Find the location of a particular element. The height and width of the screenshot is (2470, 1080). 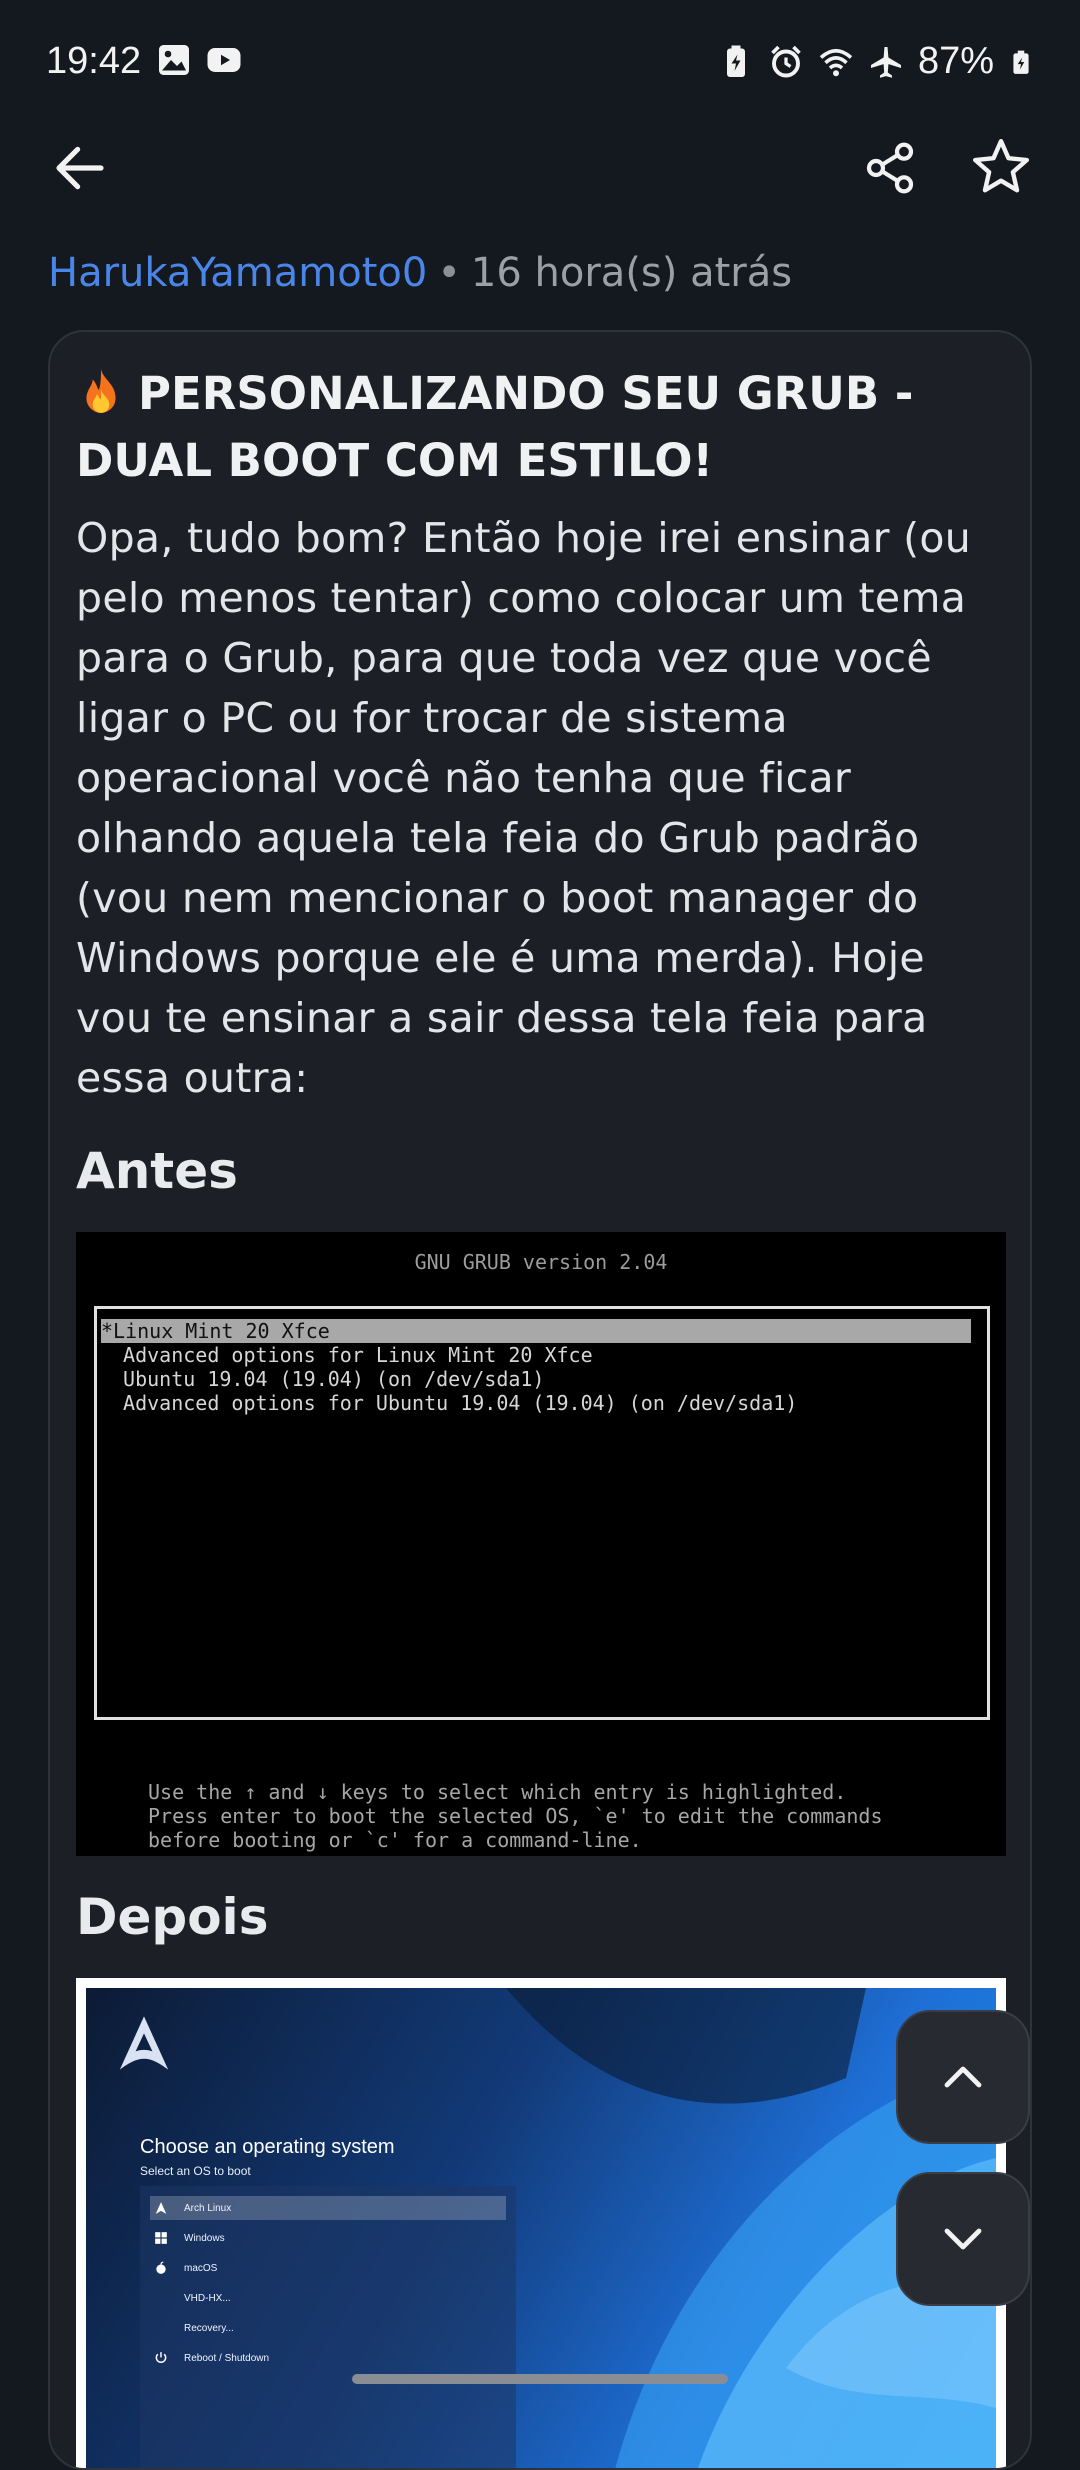

power-icon is located at coordinates (161, 2357).